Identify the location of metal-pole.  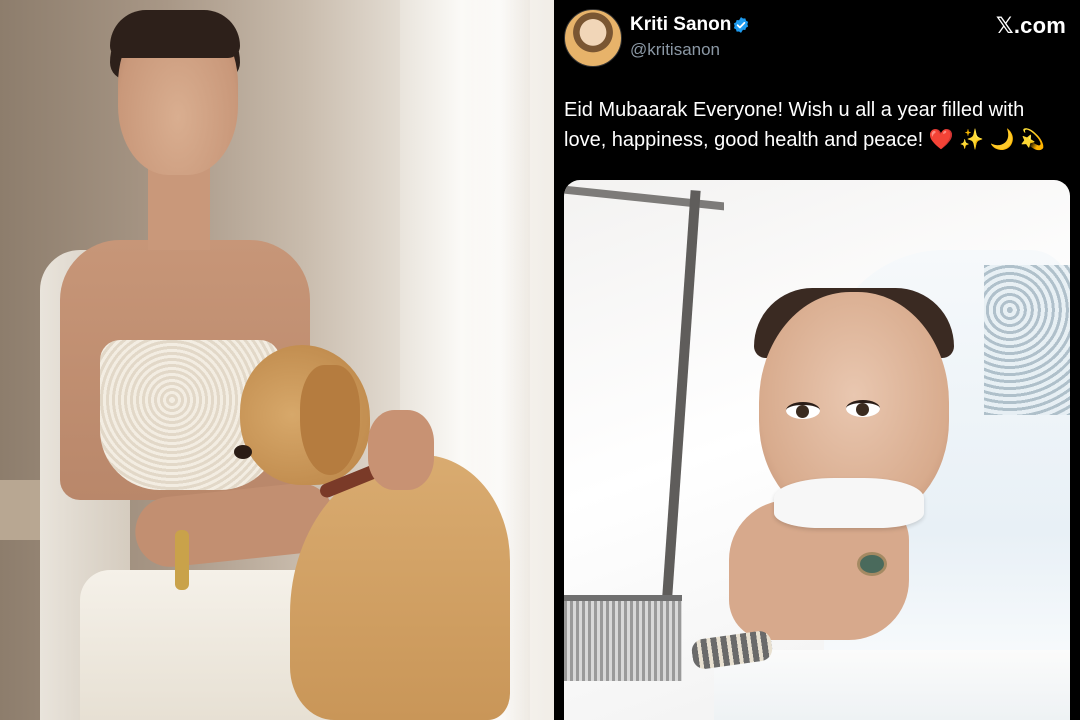
(681, 400).